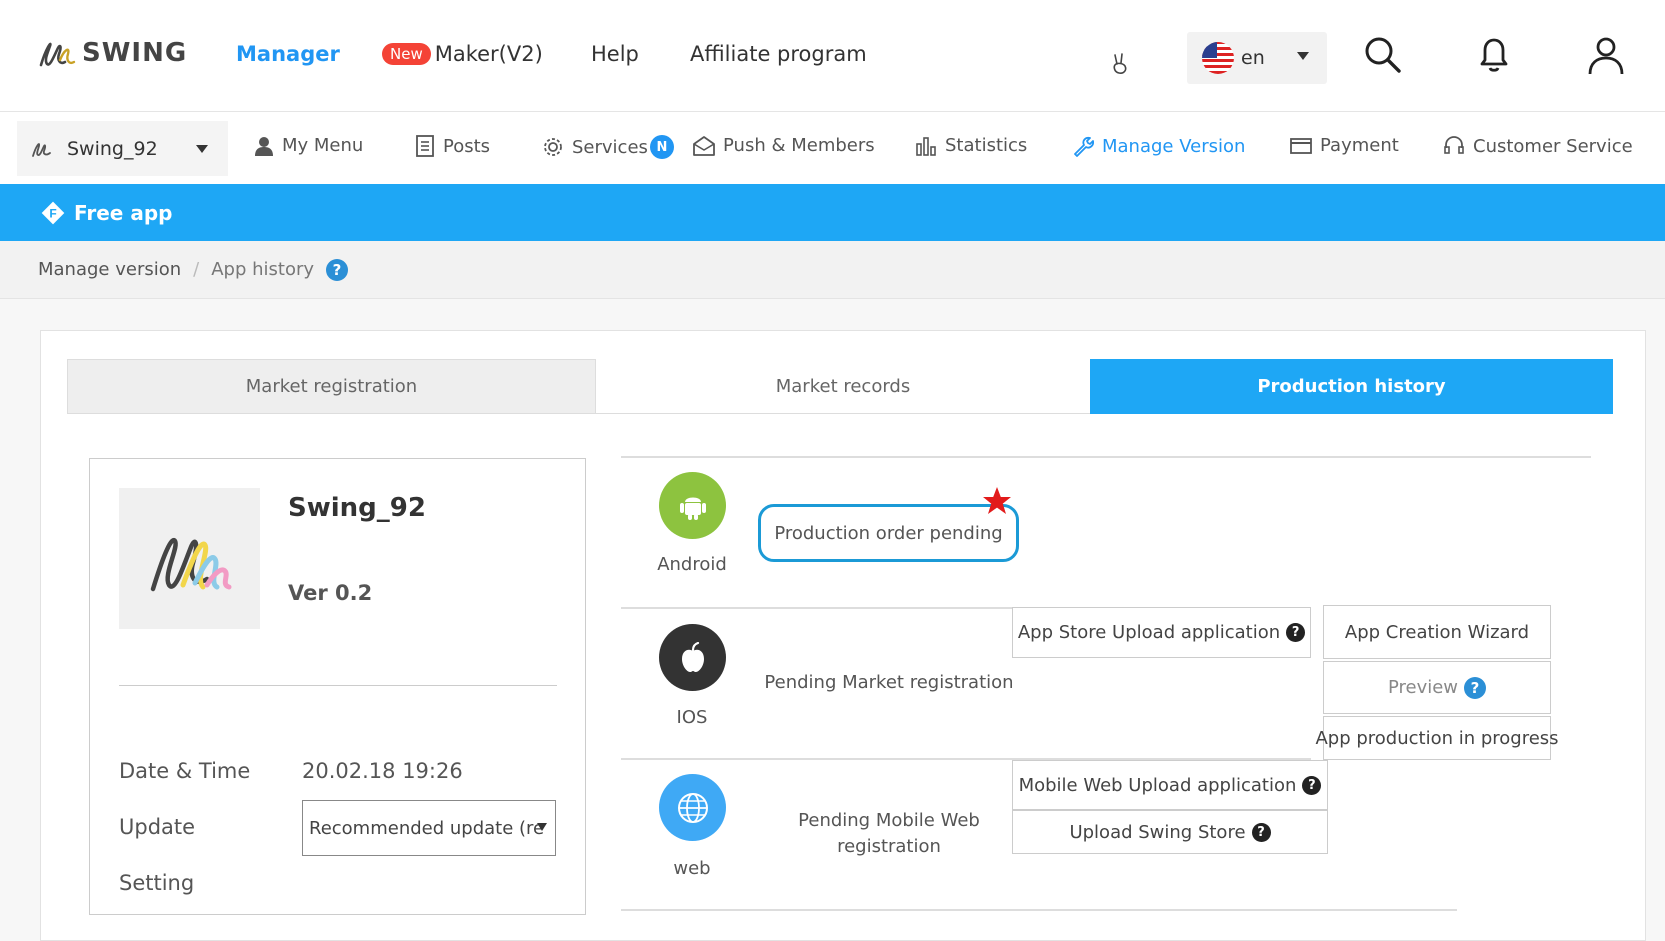 Image resolution: width=1665 pixels, height=941 pixels. I want to click on card-divider, so click(338, 685).